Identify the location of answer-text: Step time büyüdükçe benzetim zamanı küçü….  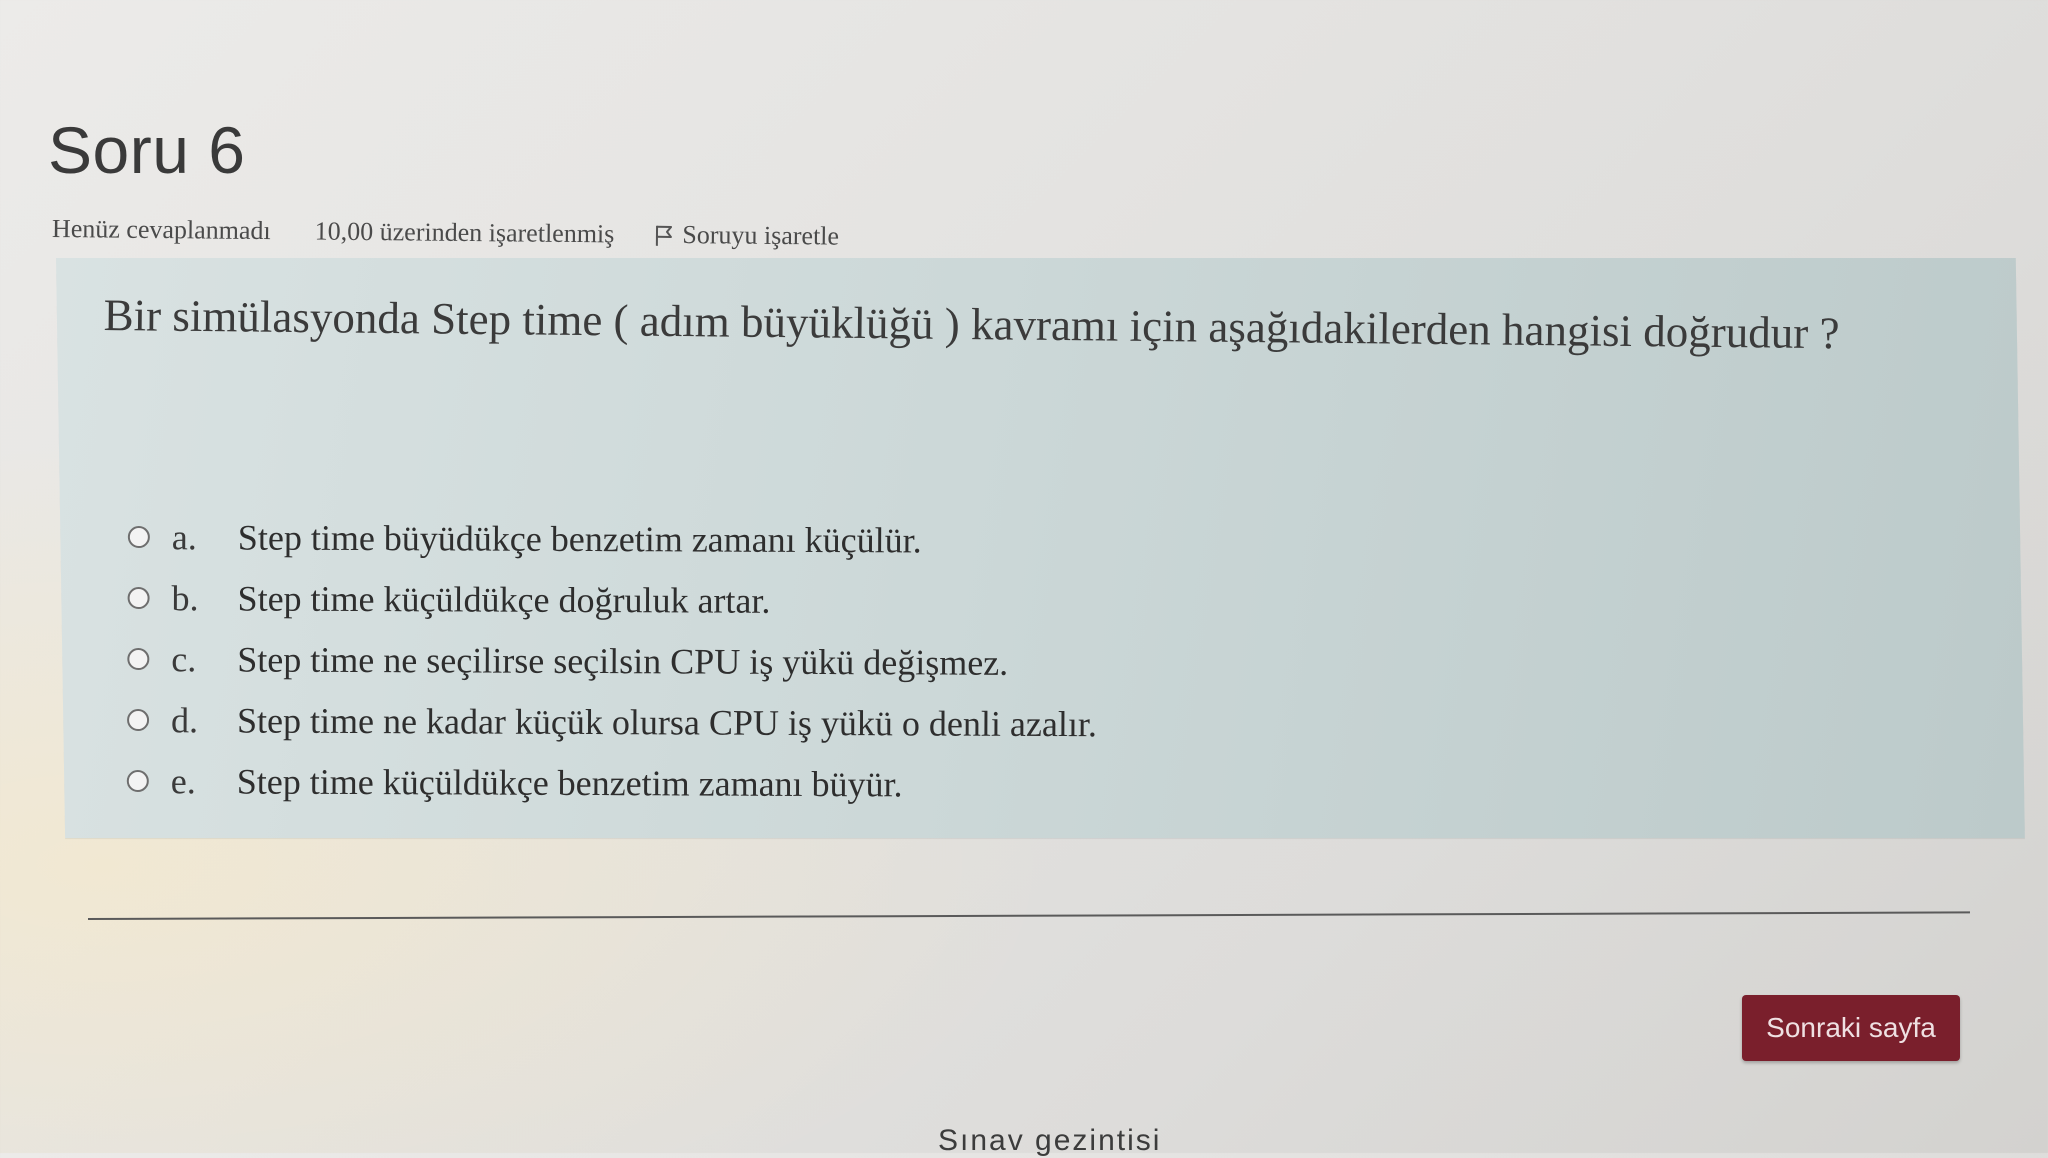
(580, 538).